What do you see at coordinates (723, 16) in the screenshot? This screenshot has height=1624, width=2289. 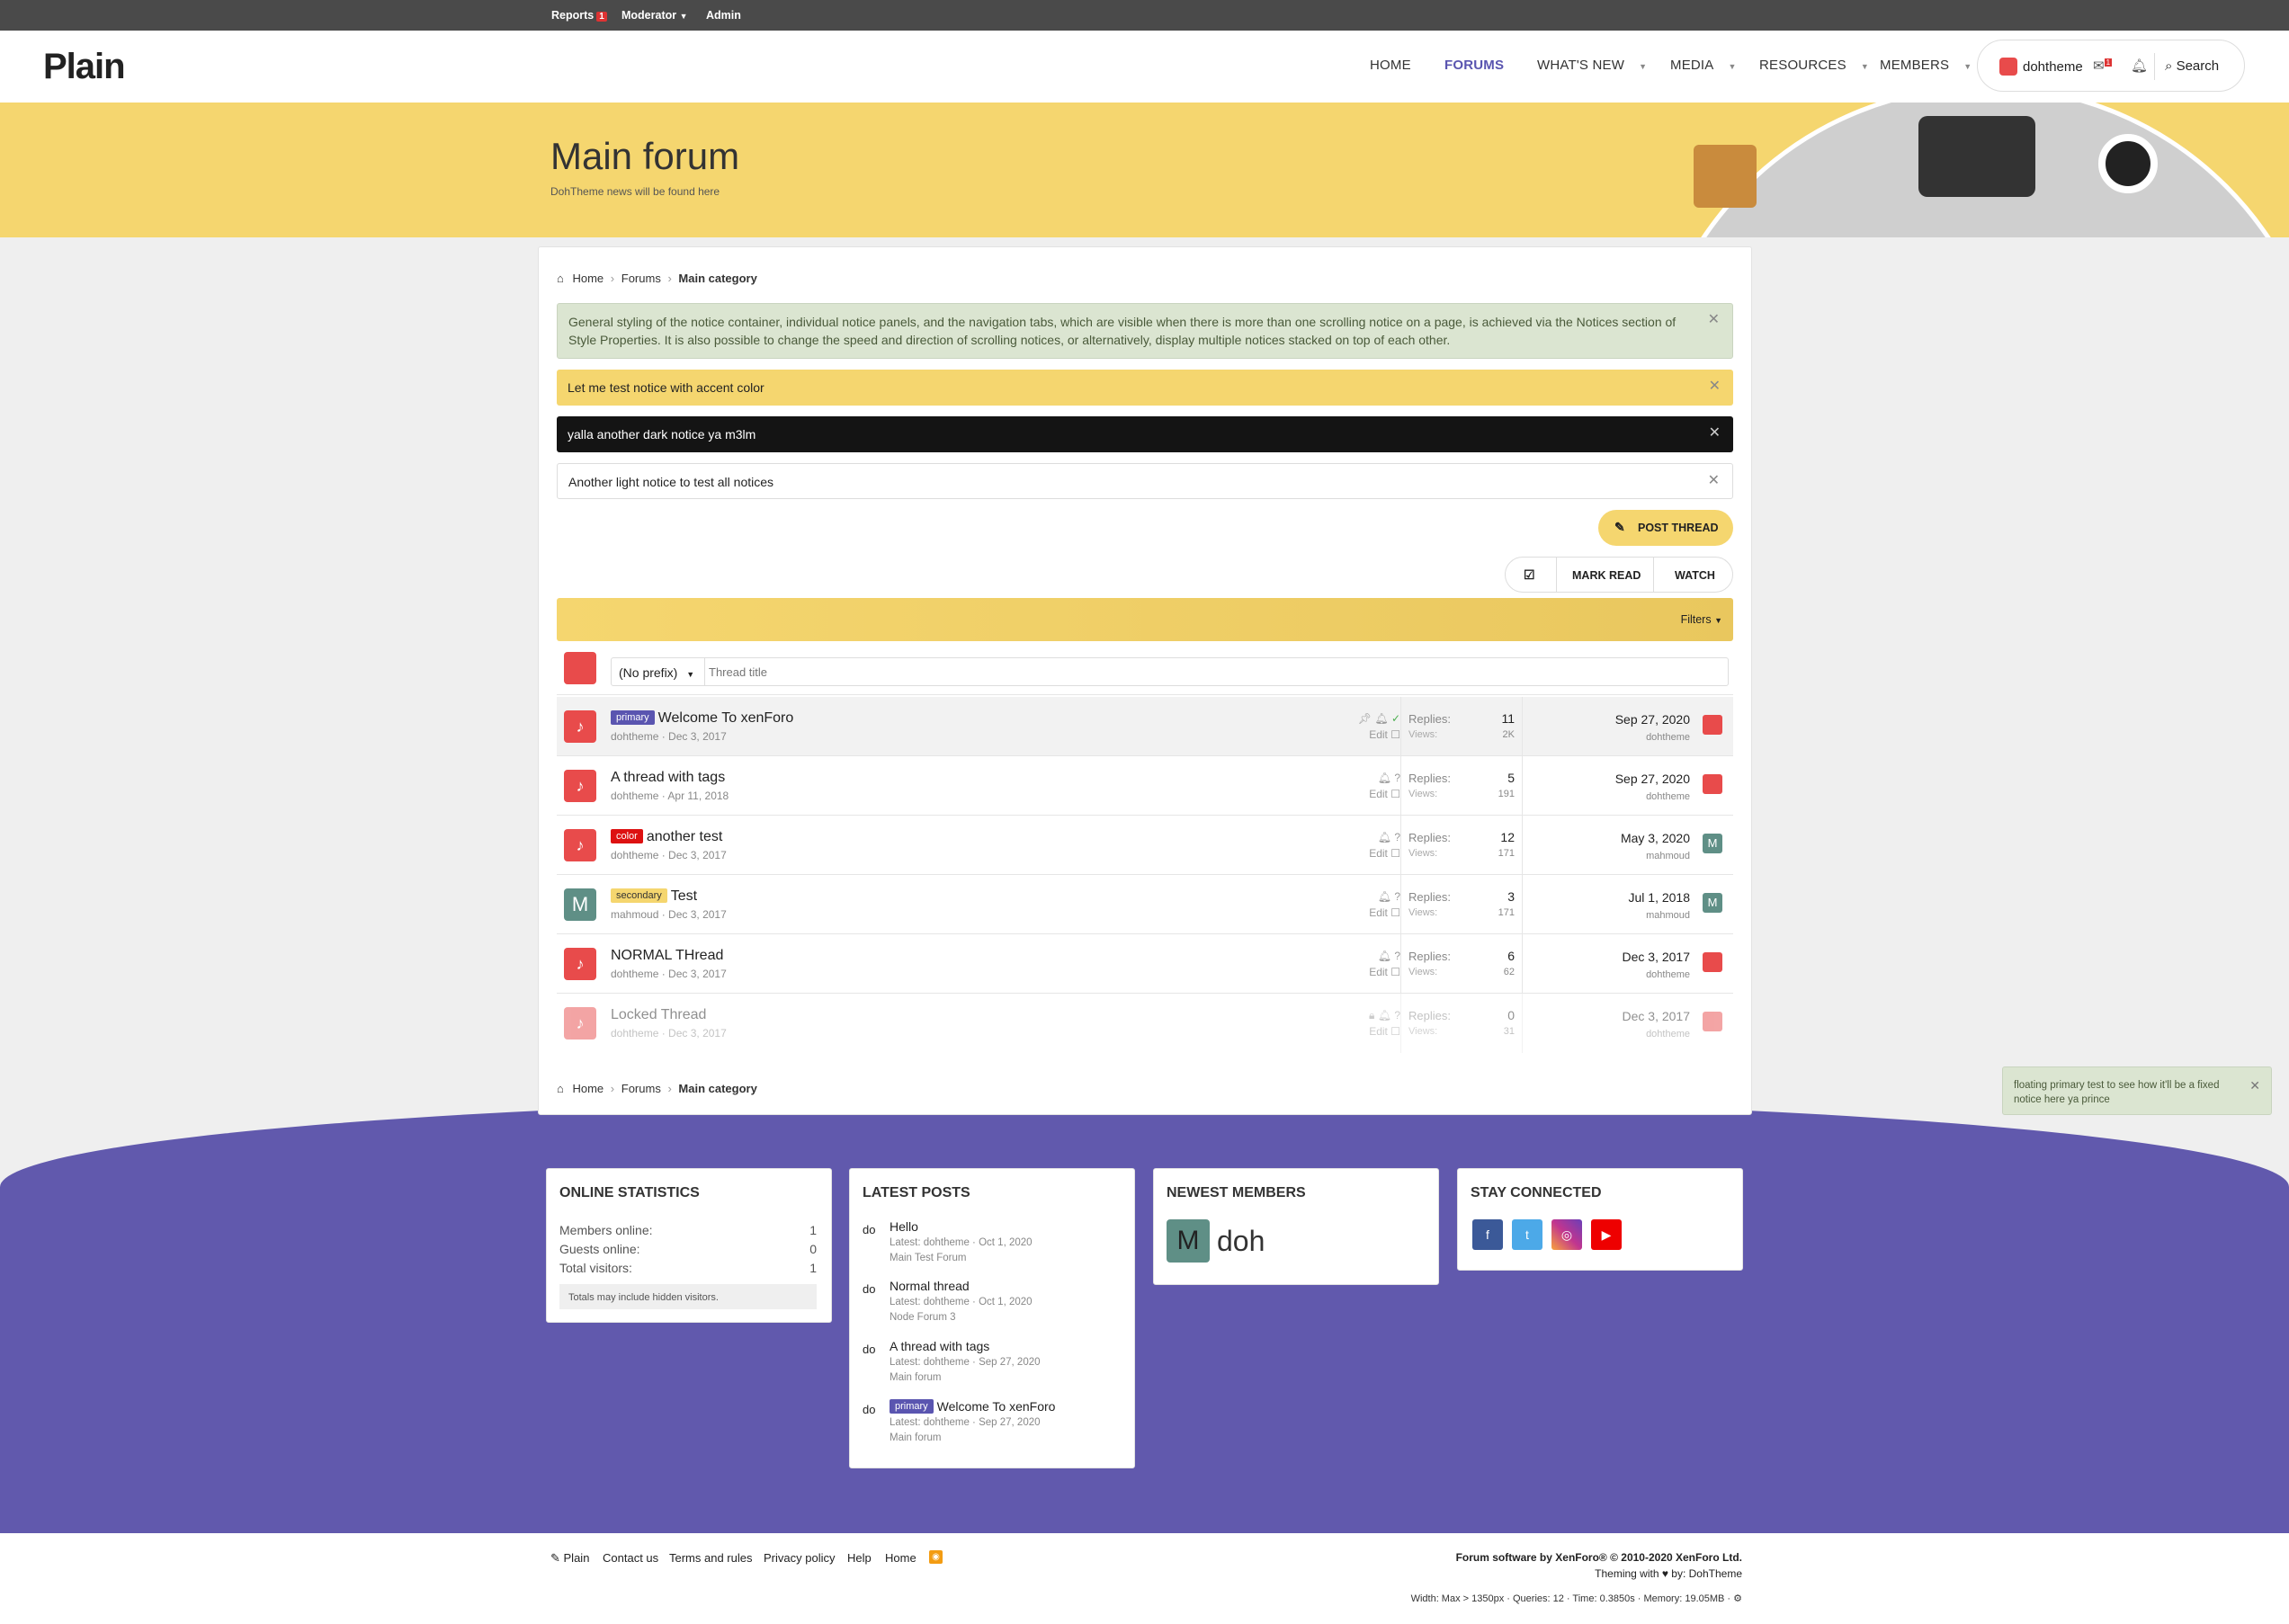 I see `admin-link: Admin` at bounding box center [723, 16].